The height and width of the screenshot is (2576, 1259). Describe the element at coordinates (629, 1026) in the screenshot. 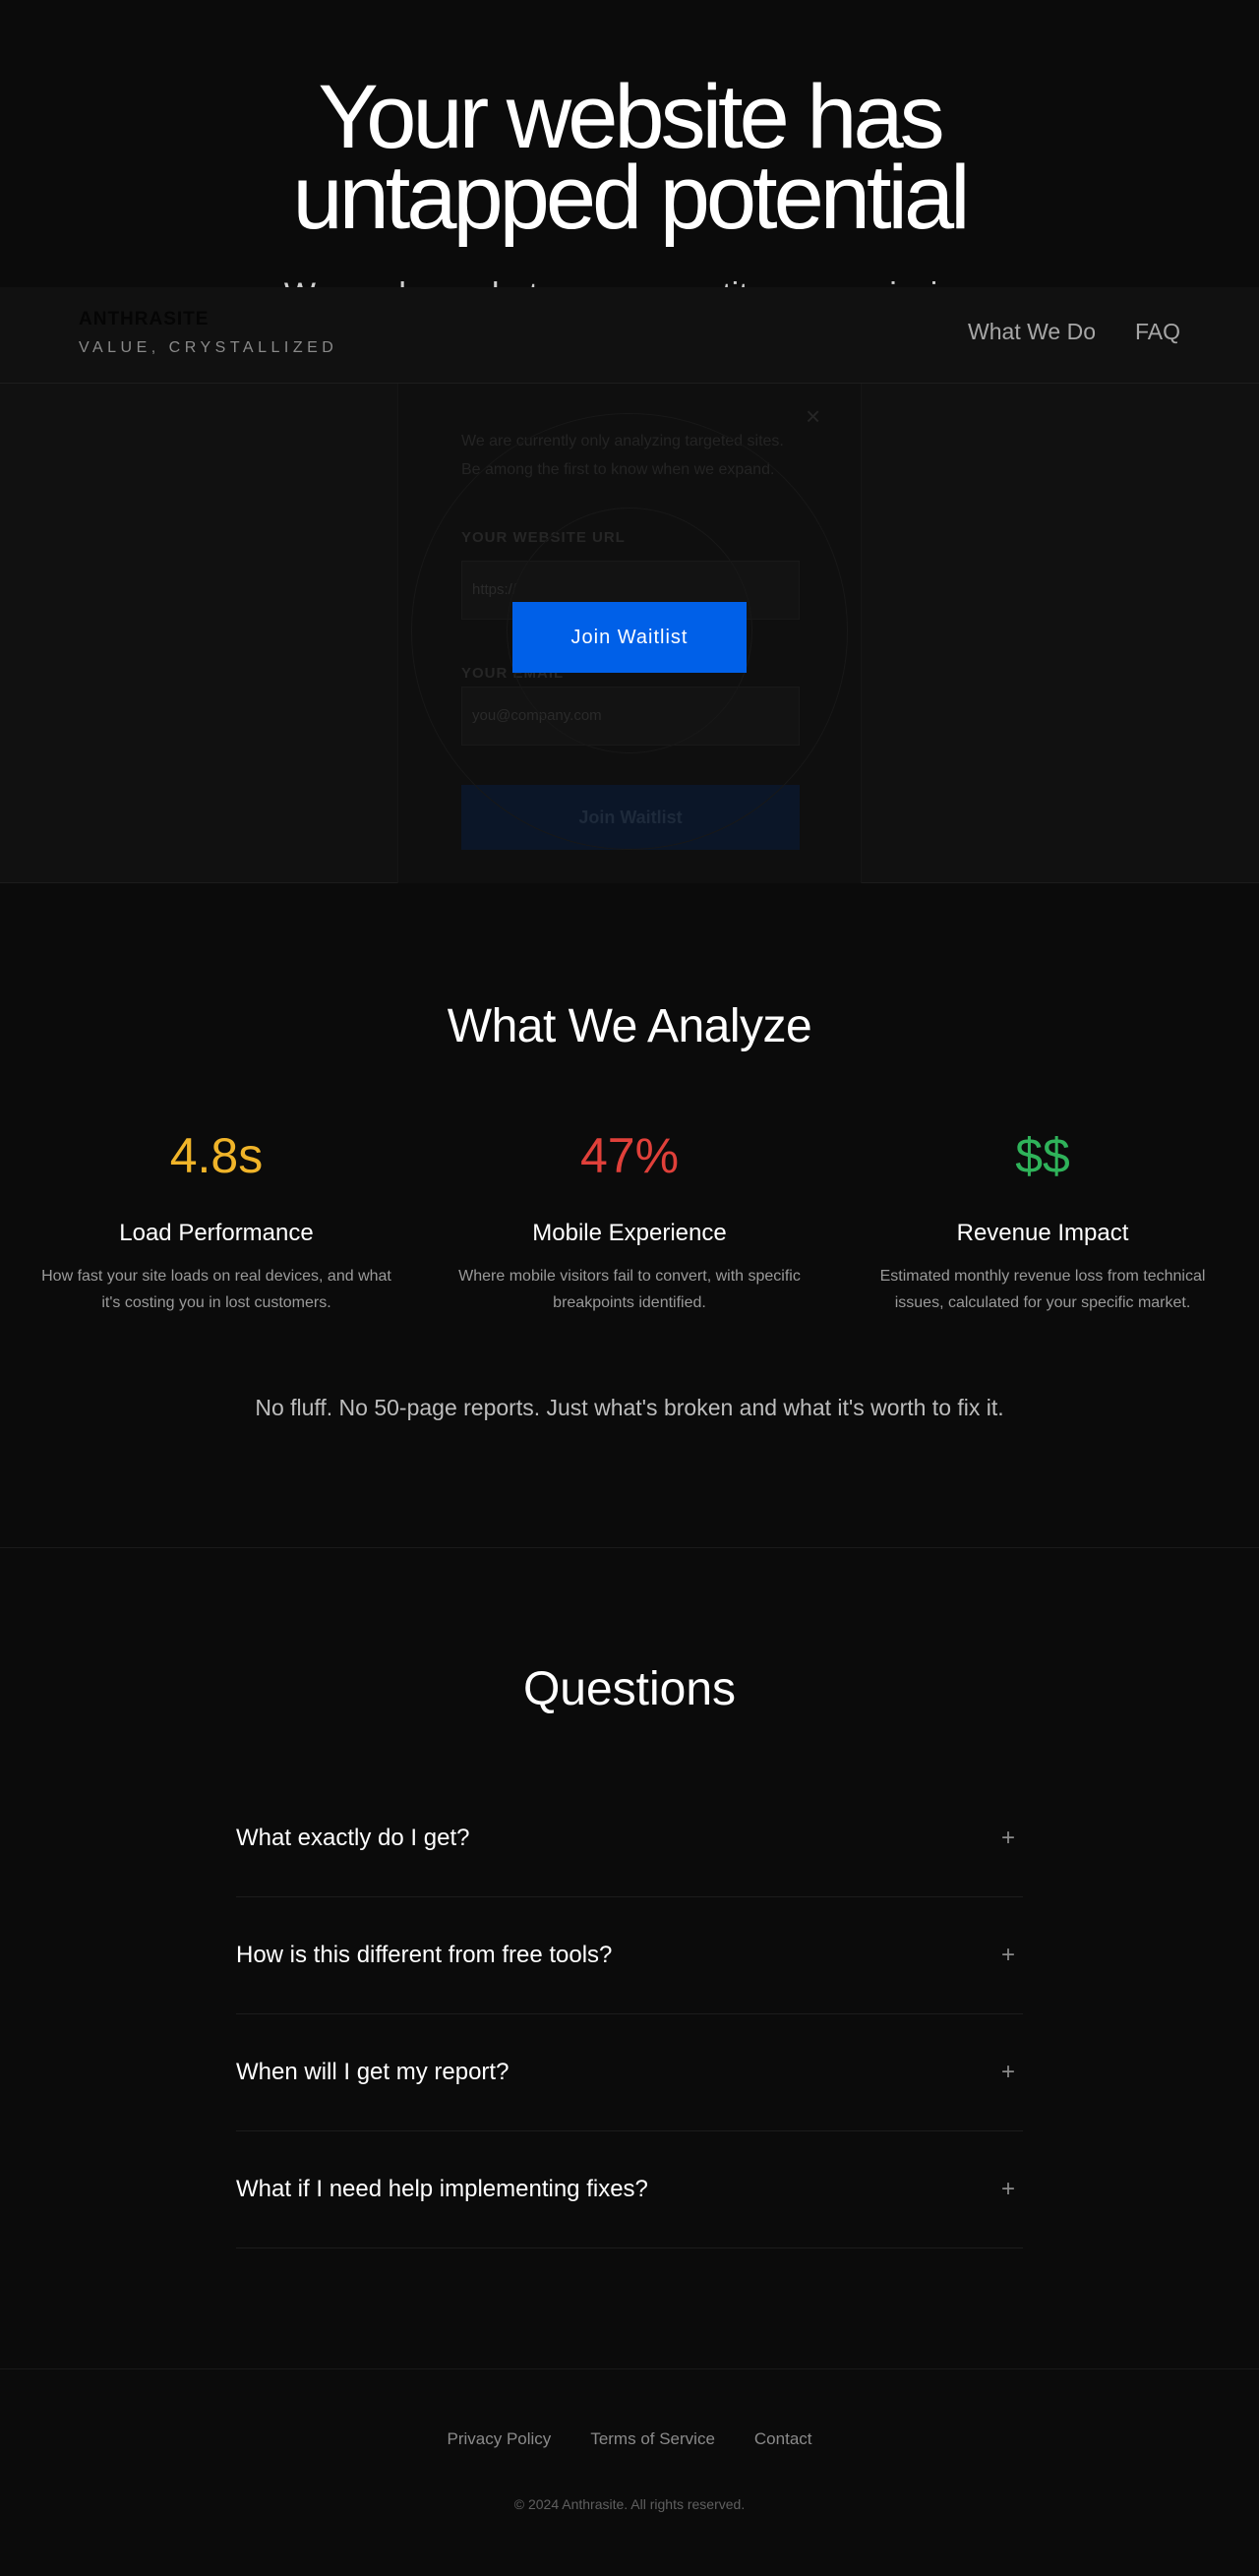

I see `analyze-section-title: What We Analyze` at that location.